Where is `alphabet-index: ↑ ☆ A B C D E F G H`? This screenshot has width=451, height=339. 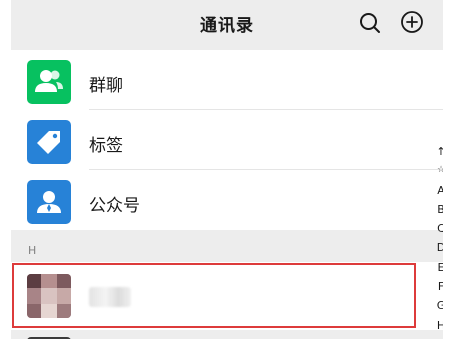 alphabet-index: ↑ ☆ A B C D E F G H is located at coordinates (437, 238).